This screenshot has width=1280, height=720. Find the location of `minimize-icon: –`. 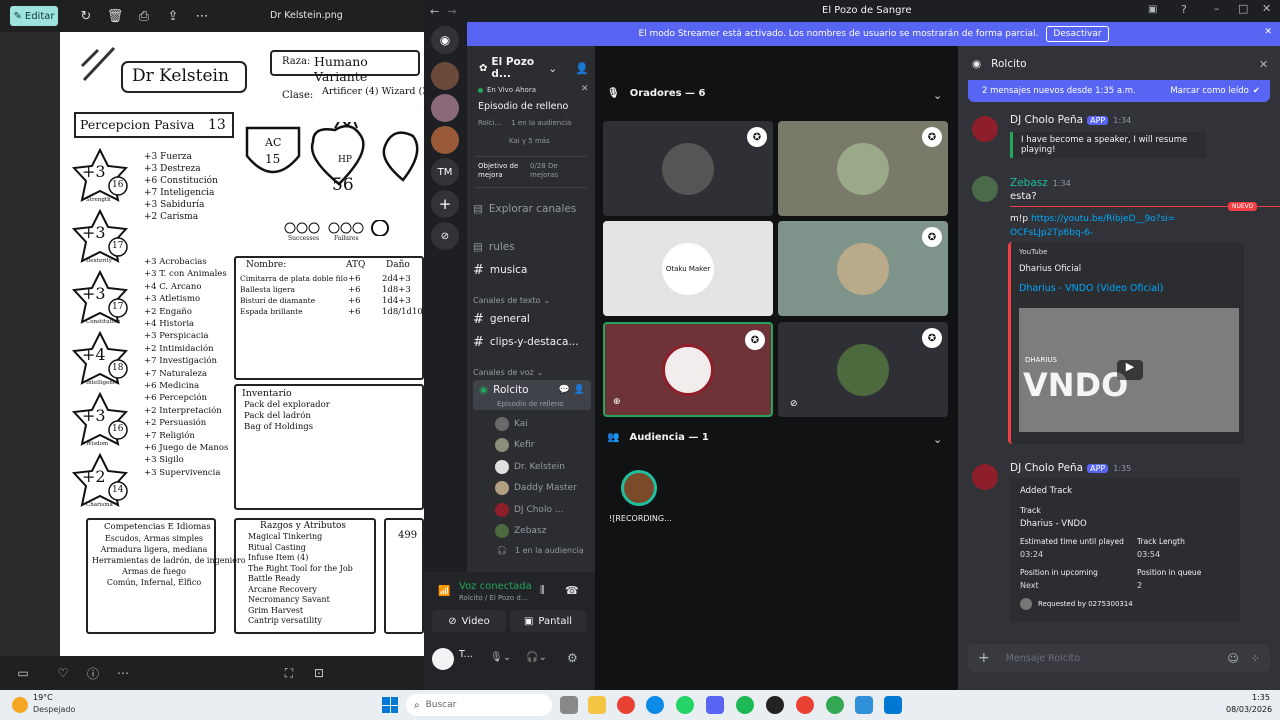

minimize-icon: – is located at coordinates (1217, 8).